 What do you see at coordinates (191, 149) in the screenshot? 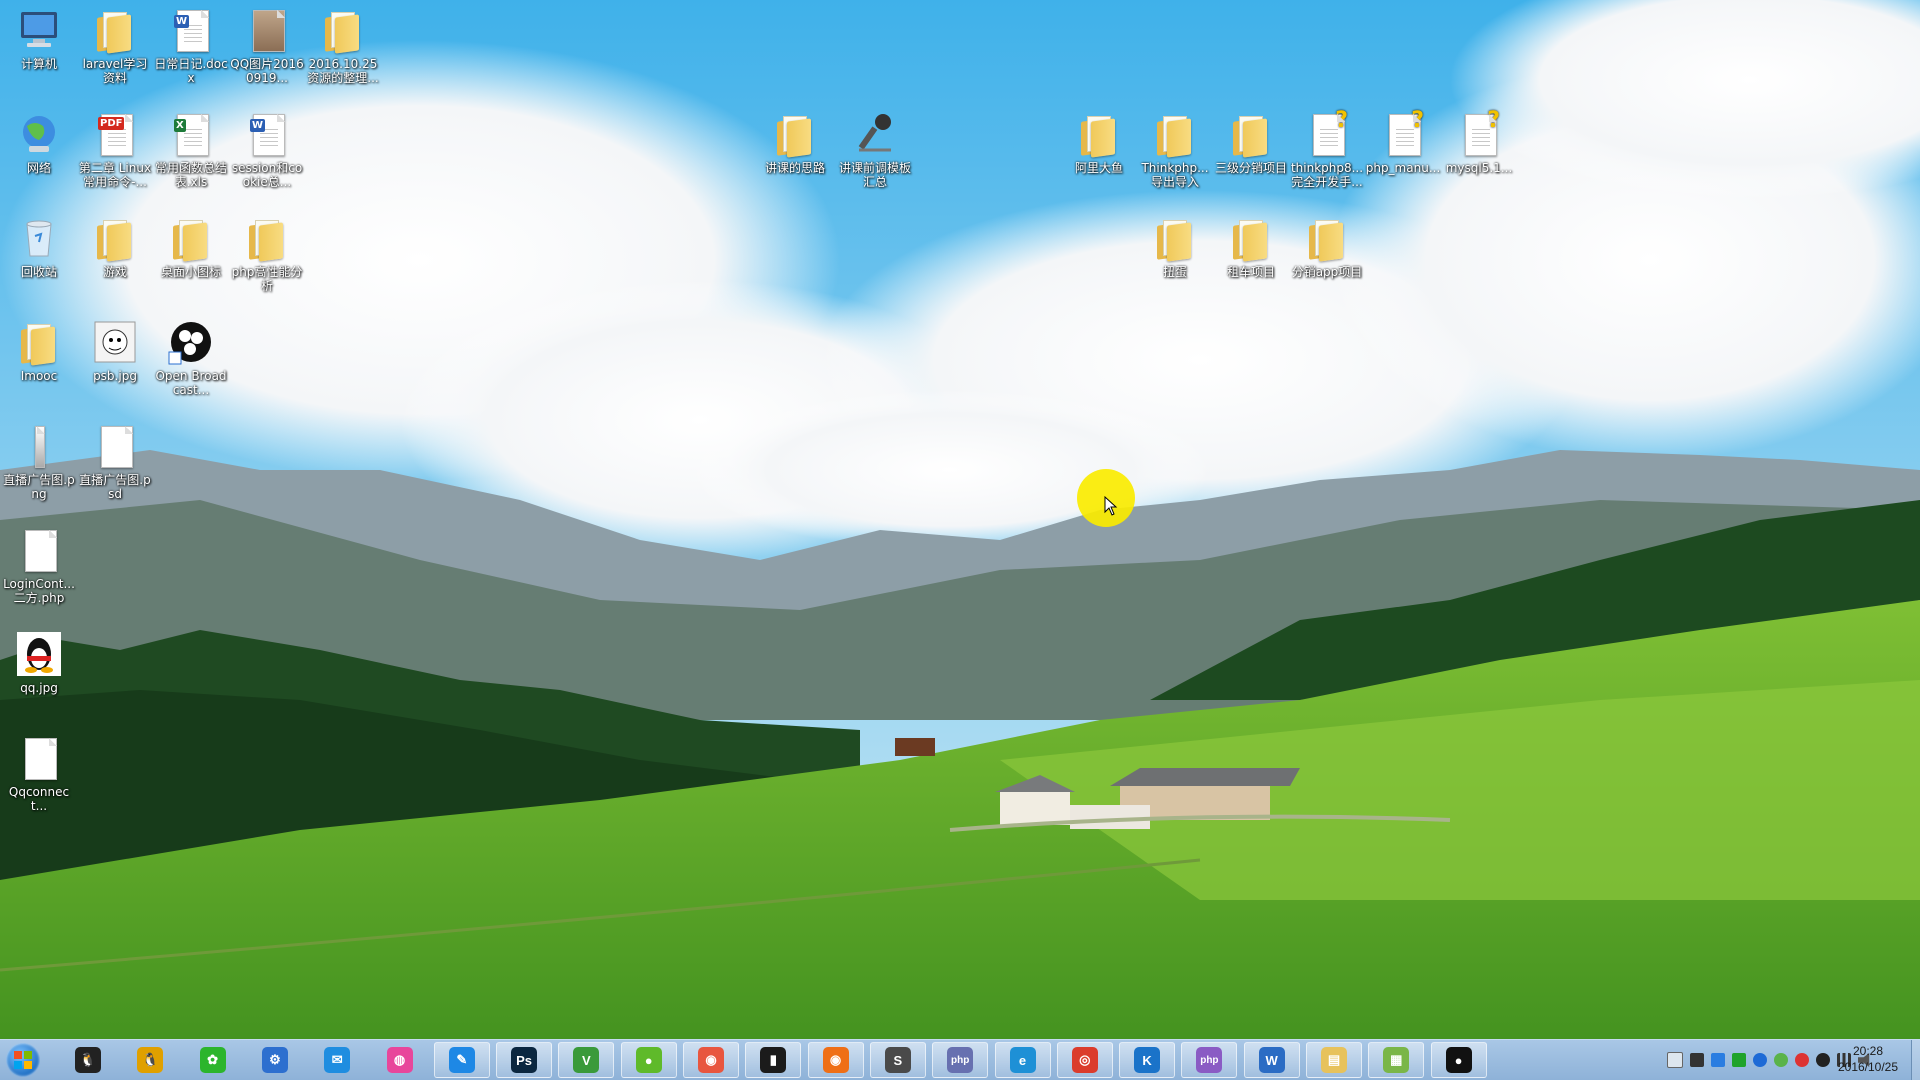
I see `desktop-icon-excel: X 常用函数总结表.xls` at bounding box center [191, 149].